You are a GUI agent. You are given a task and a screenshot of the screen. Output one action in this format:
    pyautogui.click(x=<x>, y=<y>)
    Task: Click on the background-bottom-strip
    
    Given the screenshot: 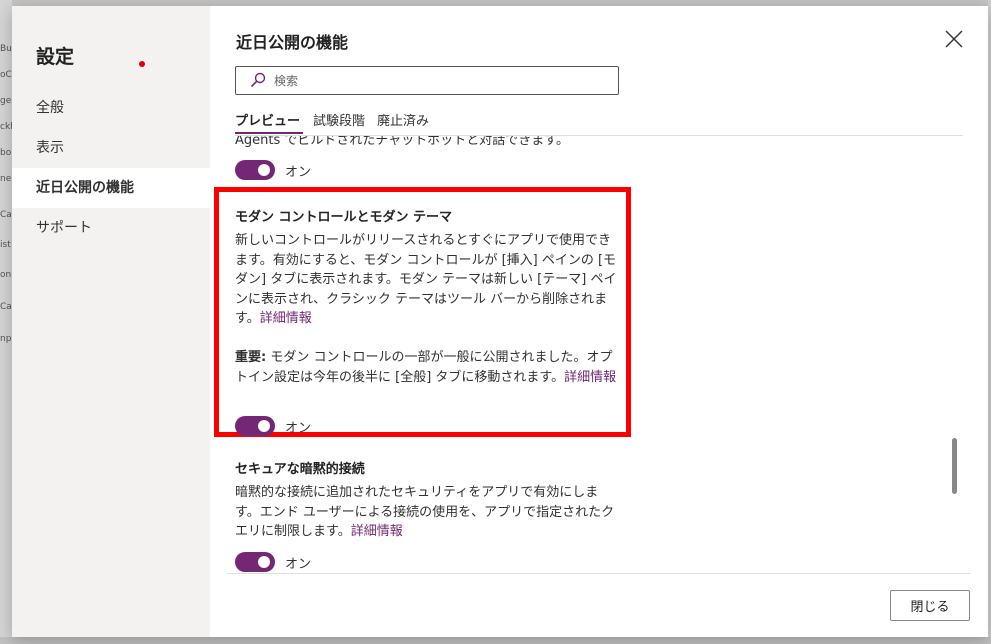 What is the action you would take?
    pyautogui.click(x=495, y=640)
    